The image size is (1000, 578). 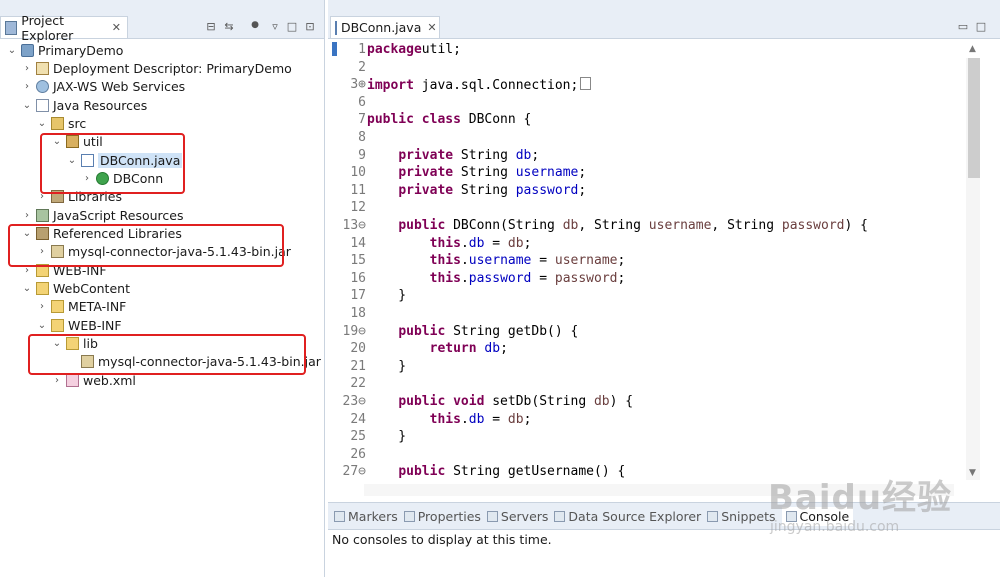 What do you see at coordinates (746, 225) in the screenshot?
I see `code-token: , String` at bounding box center [746, 225].